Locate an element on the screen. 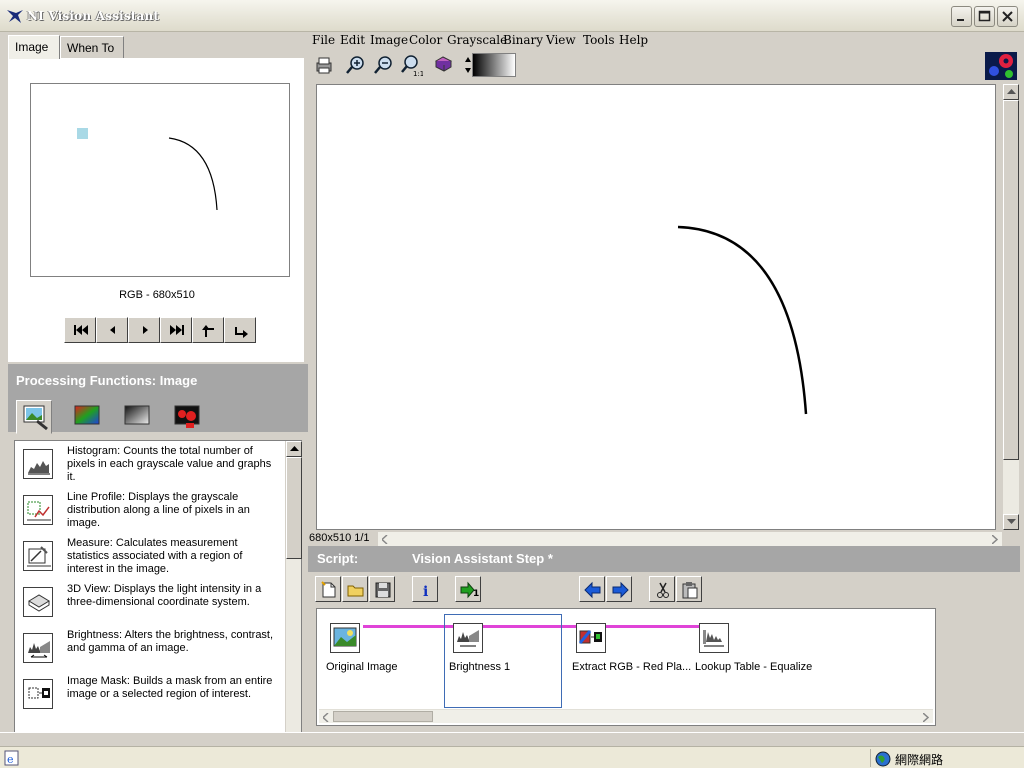  internet-zone-label: 網際網路 is located at coordinates (919, 760).